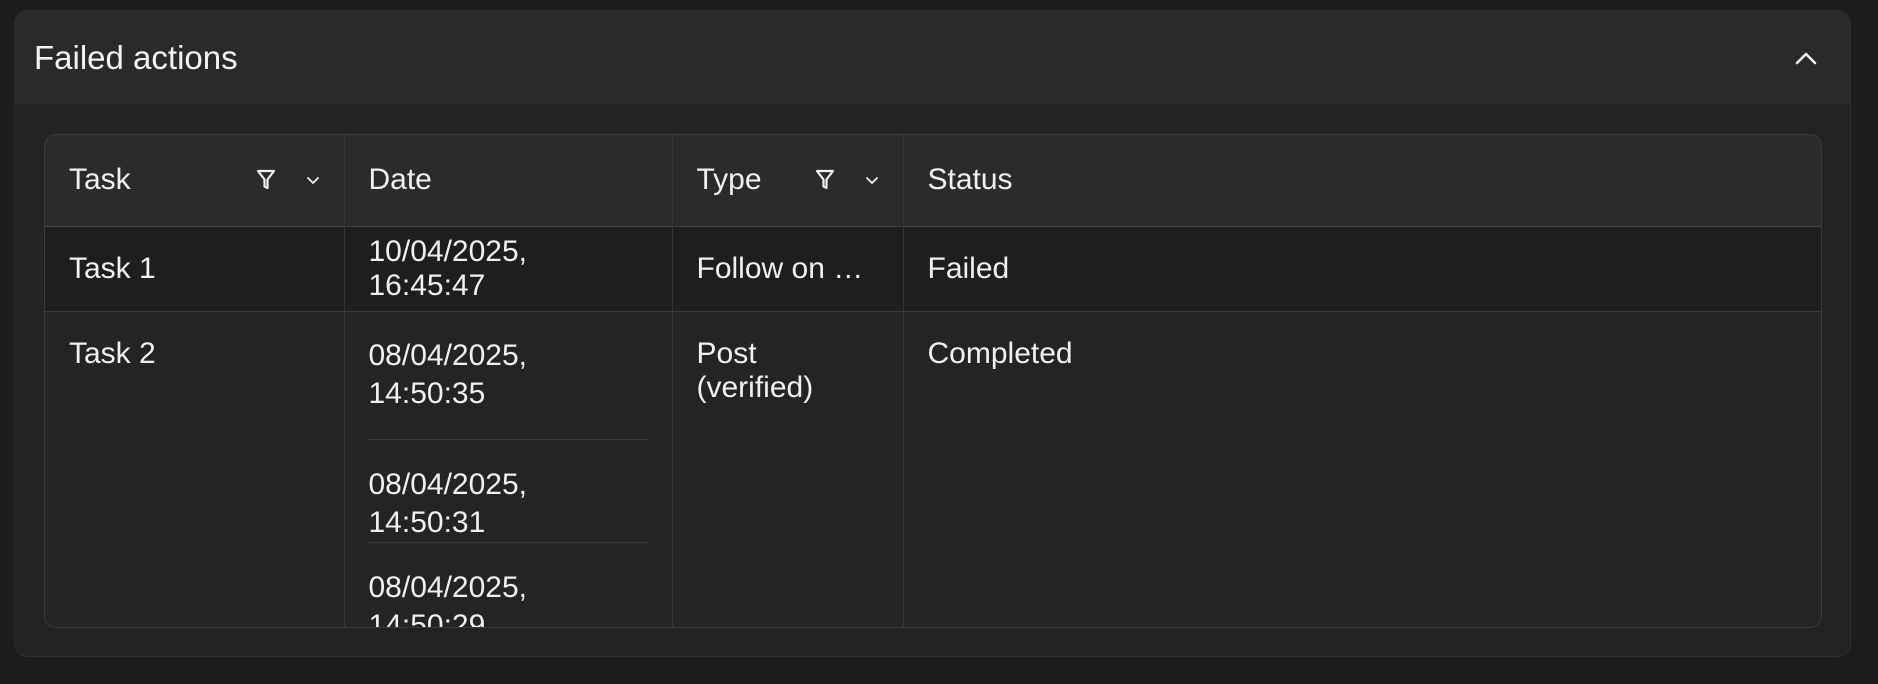 The image size is (1878, 684). I want to click on date-entry: 08/04/2025, 14:50:35, so click(508, 388).